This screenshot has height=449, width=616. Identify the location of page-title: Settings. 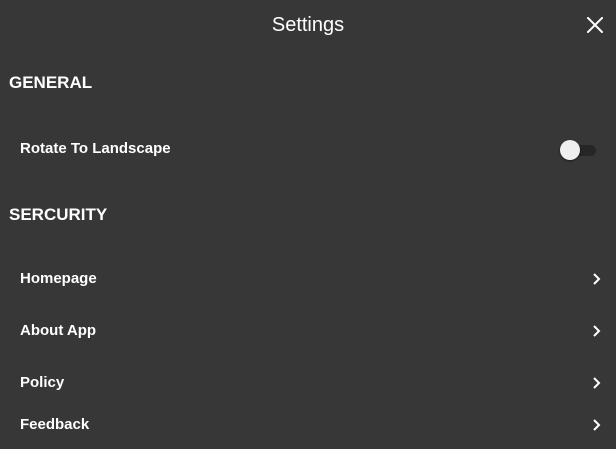
(308, 25).